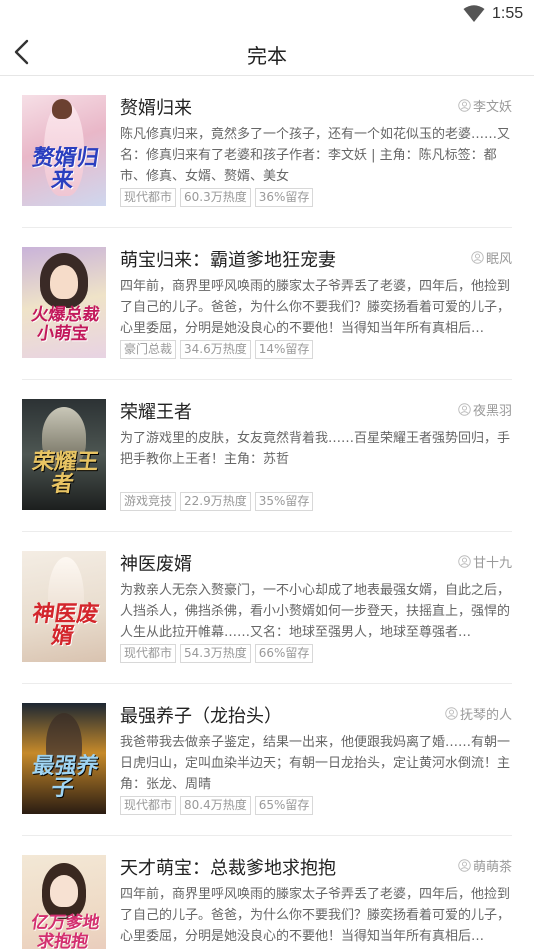 This screenshot has height=949, width=534. I want to click on retention-tag: 66%留存, so click(284, 653).